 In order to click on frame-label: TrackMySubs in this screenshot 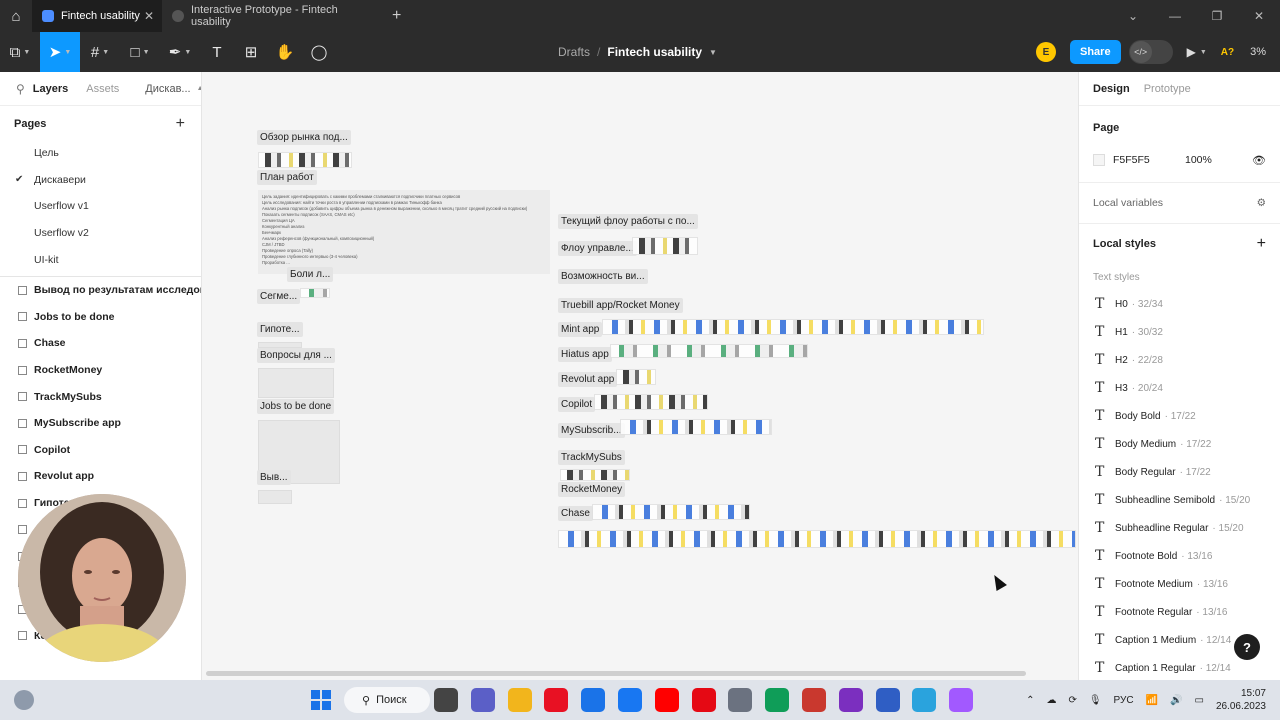, I will do `click(591, 457)`.